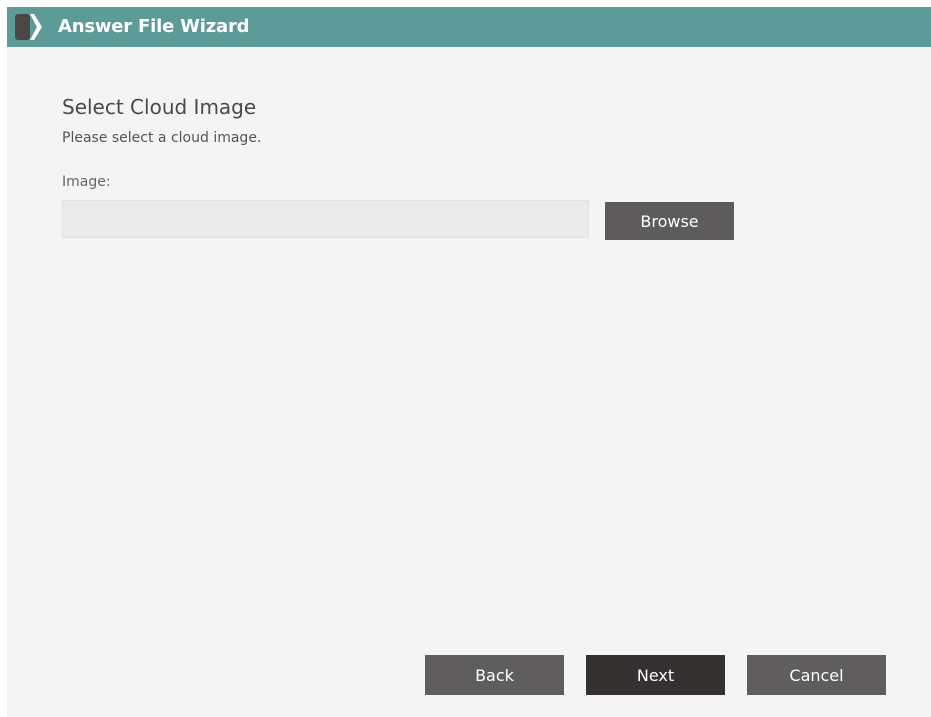  Describe the element at coordinates (154, 26) in the screenshot. I see `window-title: Answer File Wizard` at that location.